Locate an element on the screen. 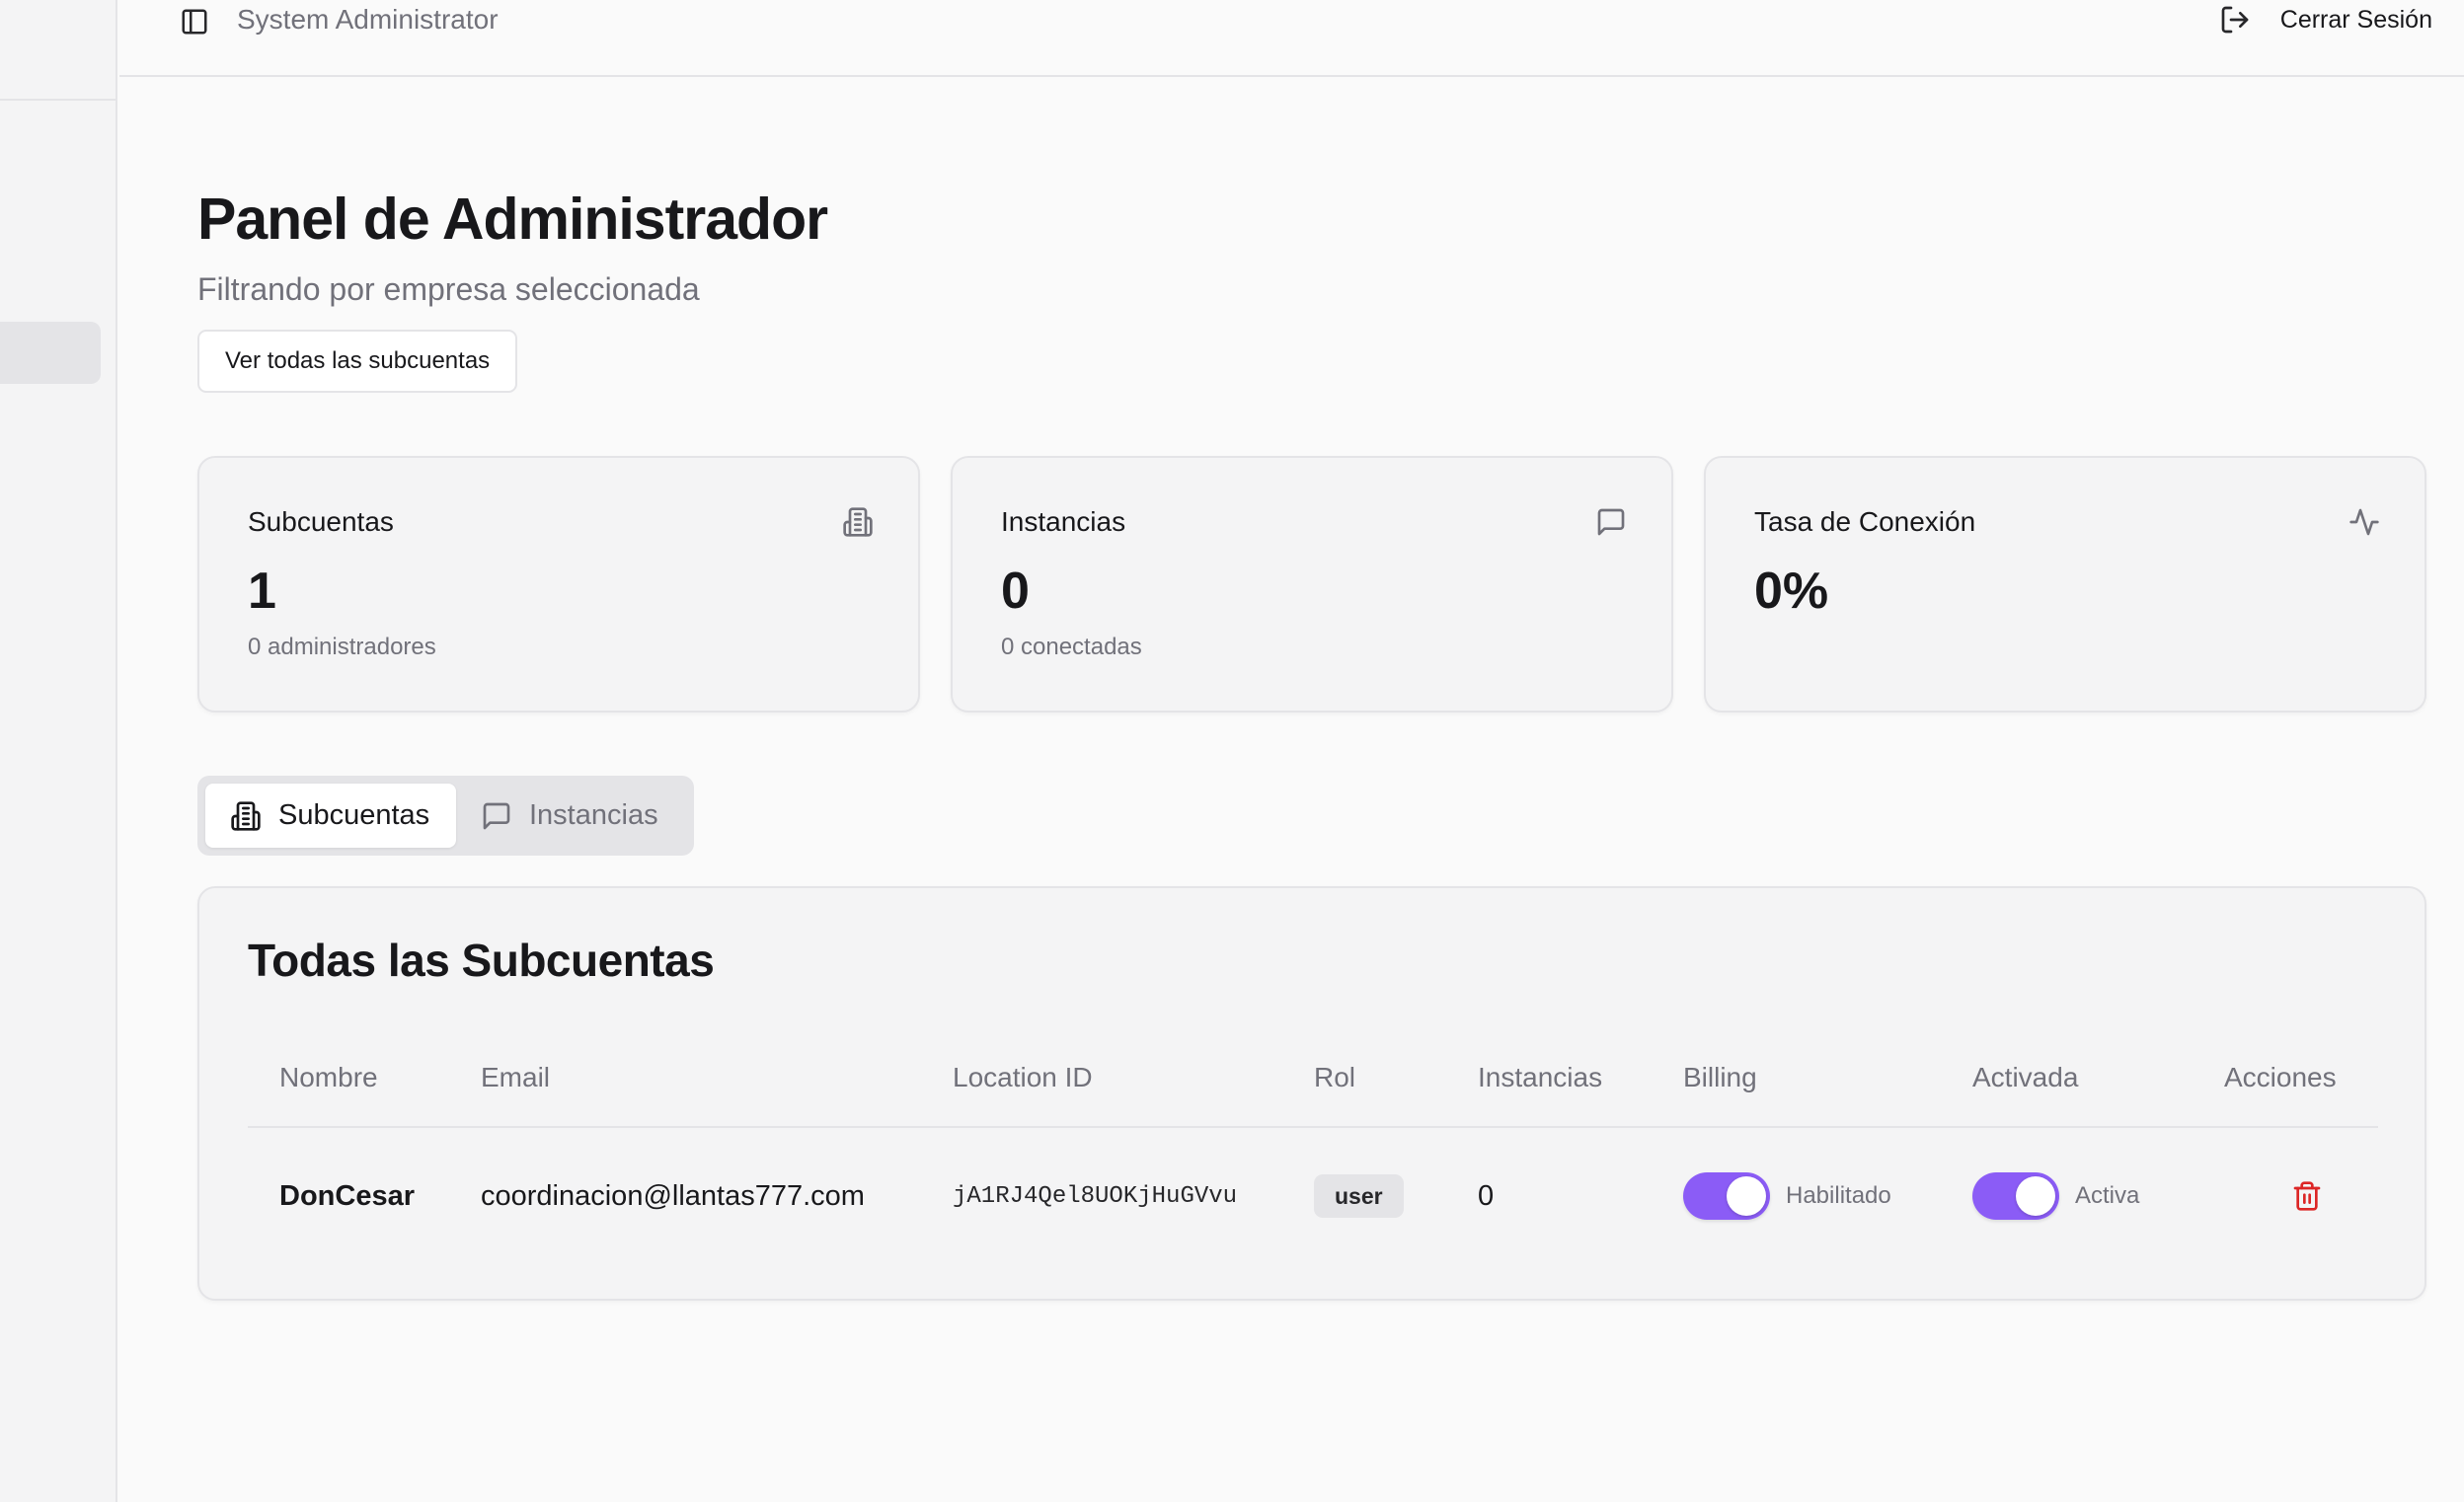  stat-card-subtext: 0 conectadas is located at coordinates (1071, 647).